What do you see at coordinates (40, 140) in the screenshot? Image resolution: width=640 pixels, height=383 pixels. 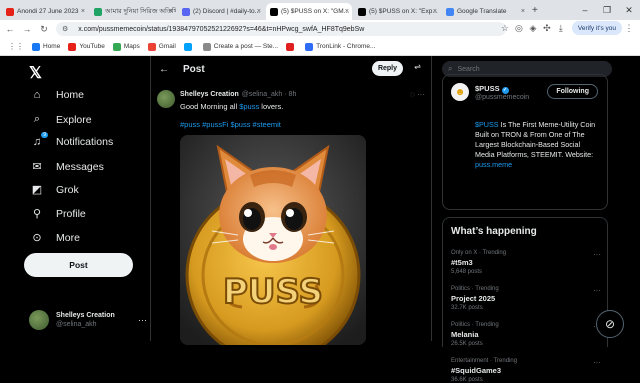 I see `bell-icon: ♫ 9` at bounding box center [40, 140].